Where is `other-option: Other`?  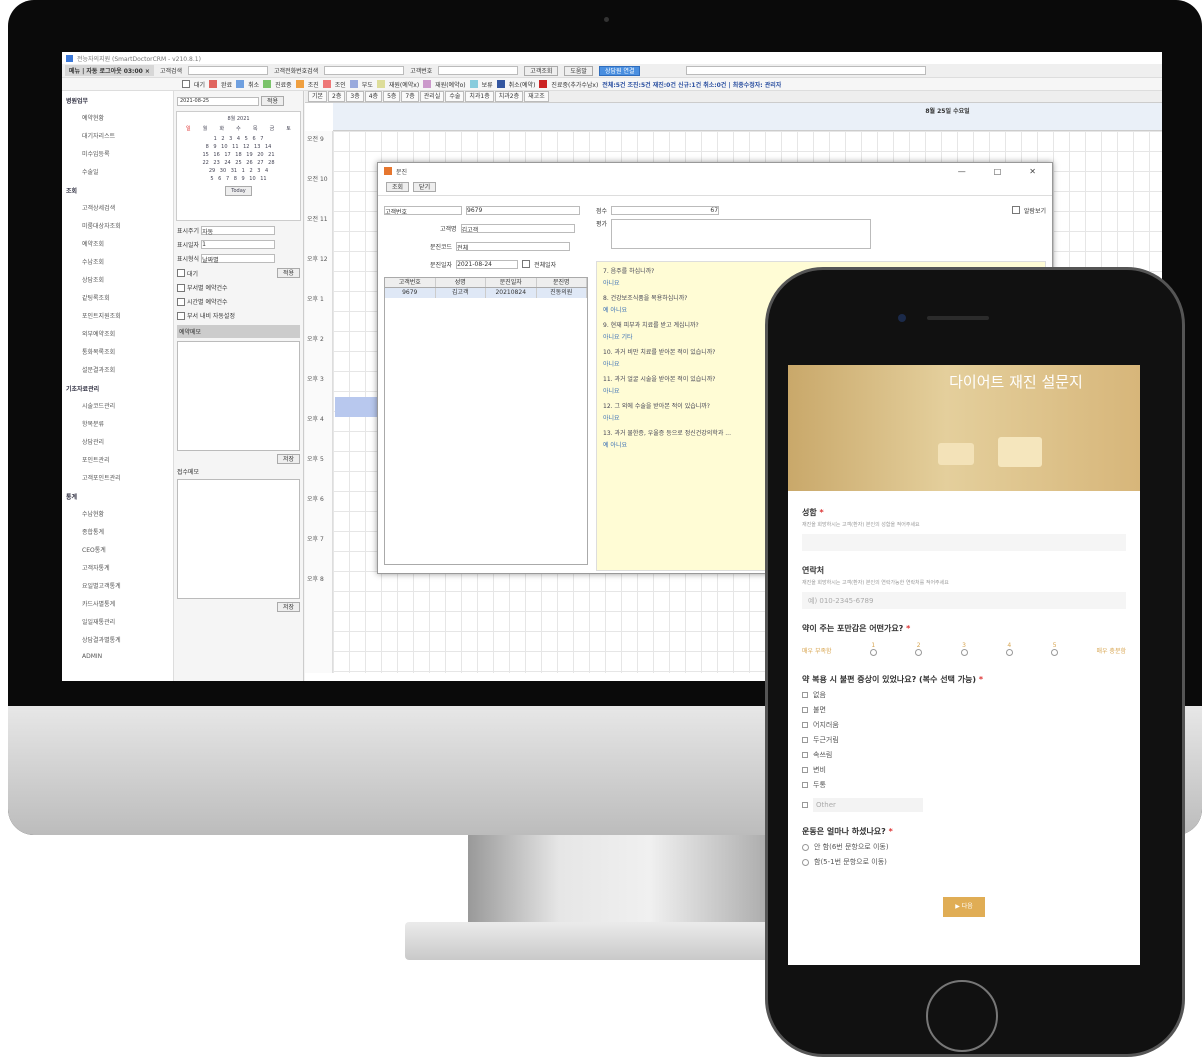 other-option: Other is located at coordinates (964, 805).